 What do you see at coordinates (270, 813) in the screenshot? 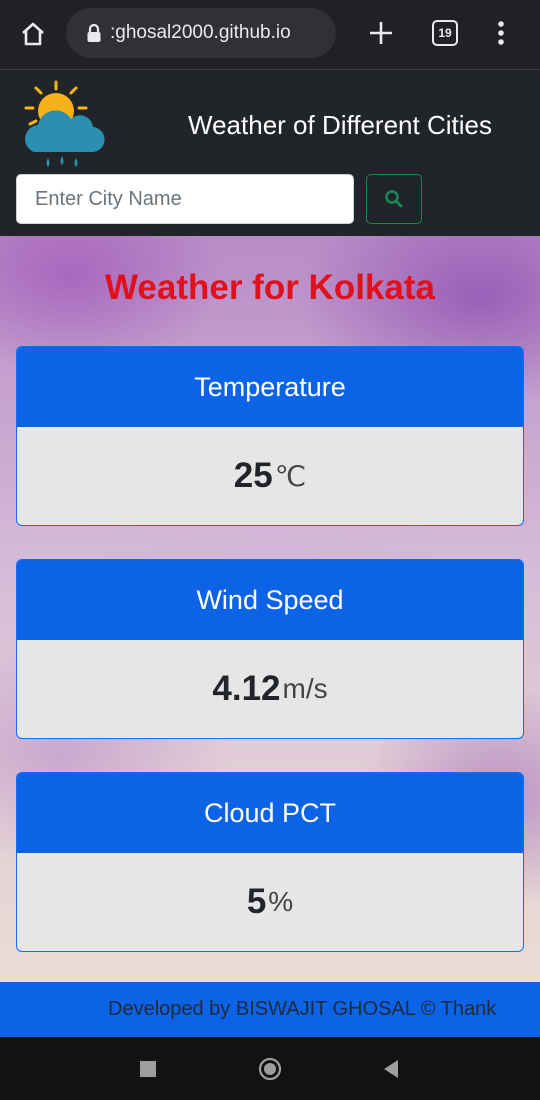
I see `card-header: Cloud PCT` at bounding box center [270, 813].